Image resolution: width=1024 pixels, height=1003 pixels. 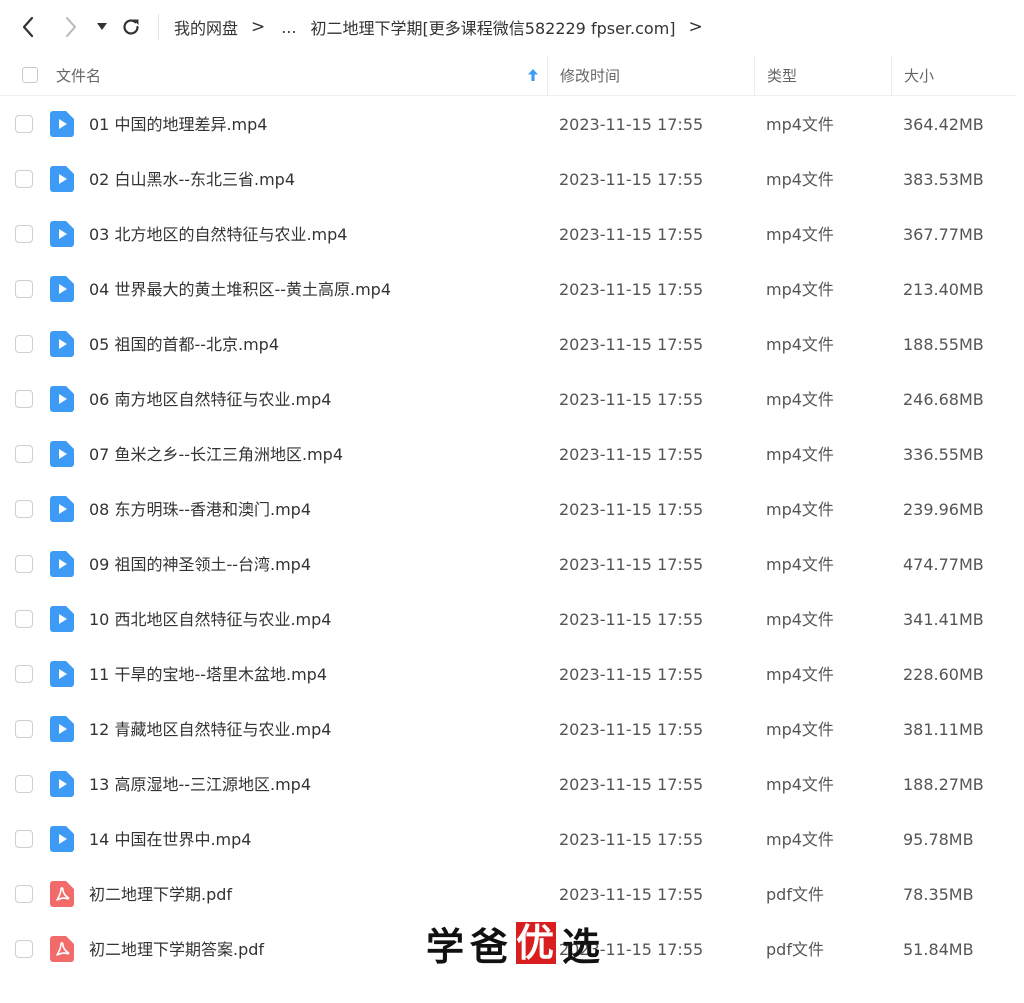 What do you see at coordinates (176, 949) in the screenshot?
I see `file-name: 初二地理下学期答案.pdf` at bounding box center [176, 949].